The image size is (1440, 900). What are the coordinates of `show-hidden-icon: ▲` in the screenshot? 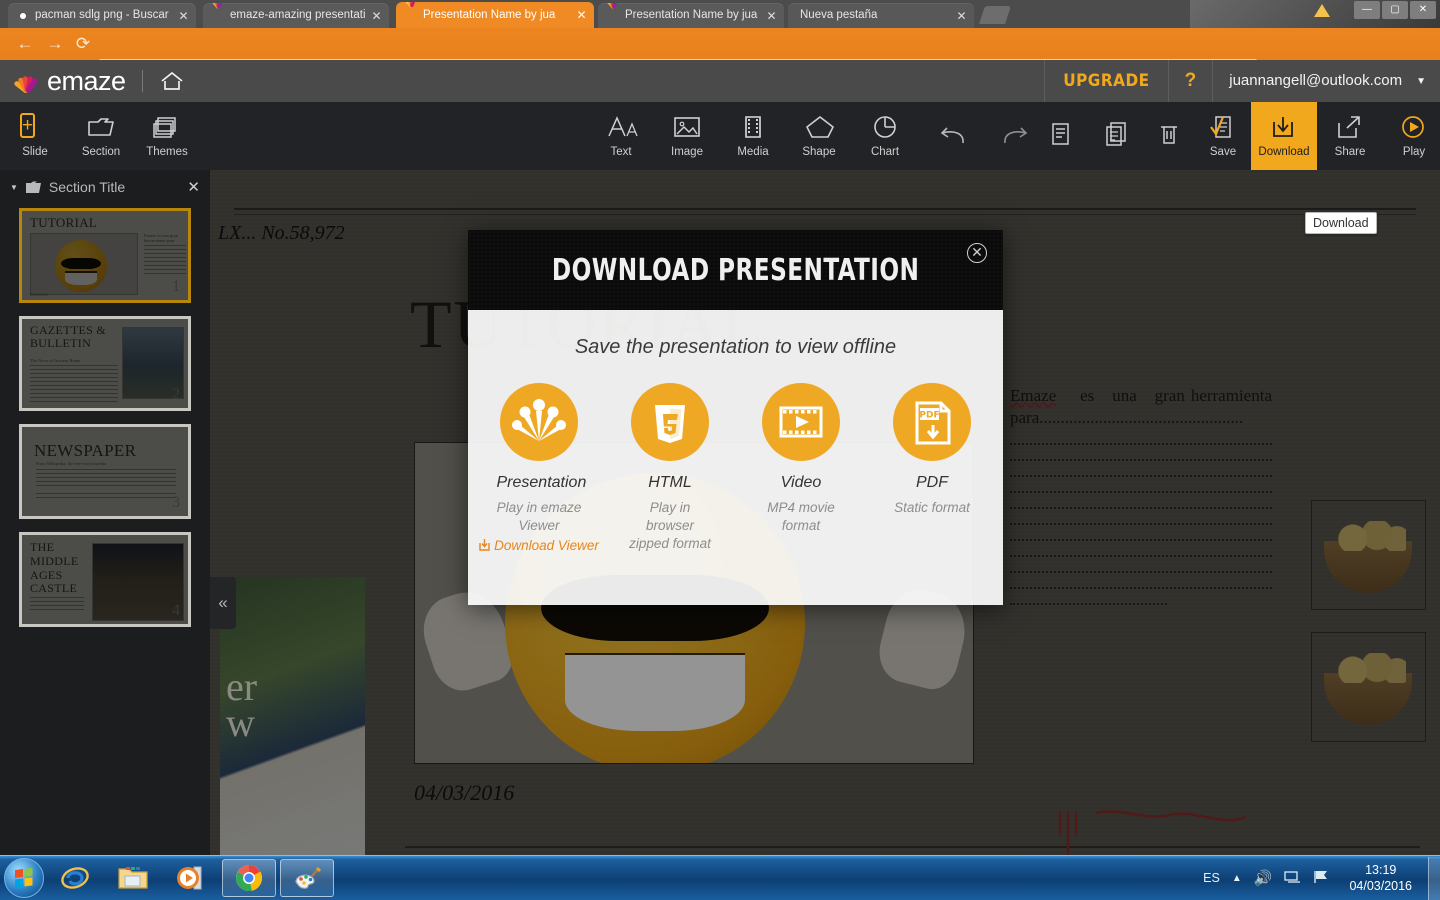 It's located at (1237, 878).